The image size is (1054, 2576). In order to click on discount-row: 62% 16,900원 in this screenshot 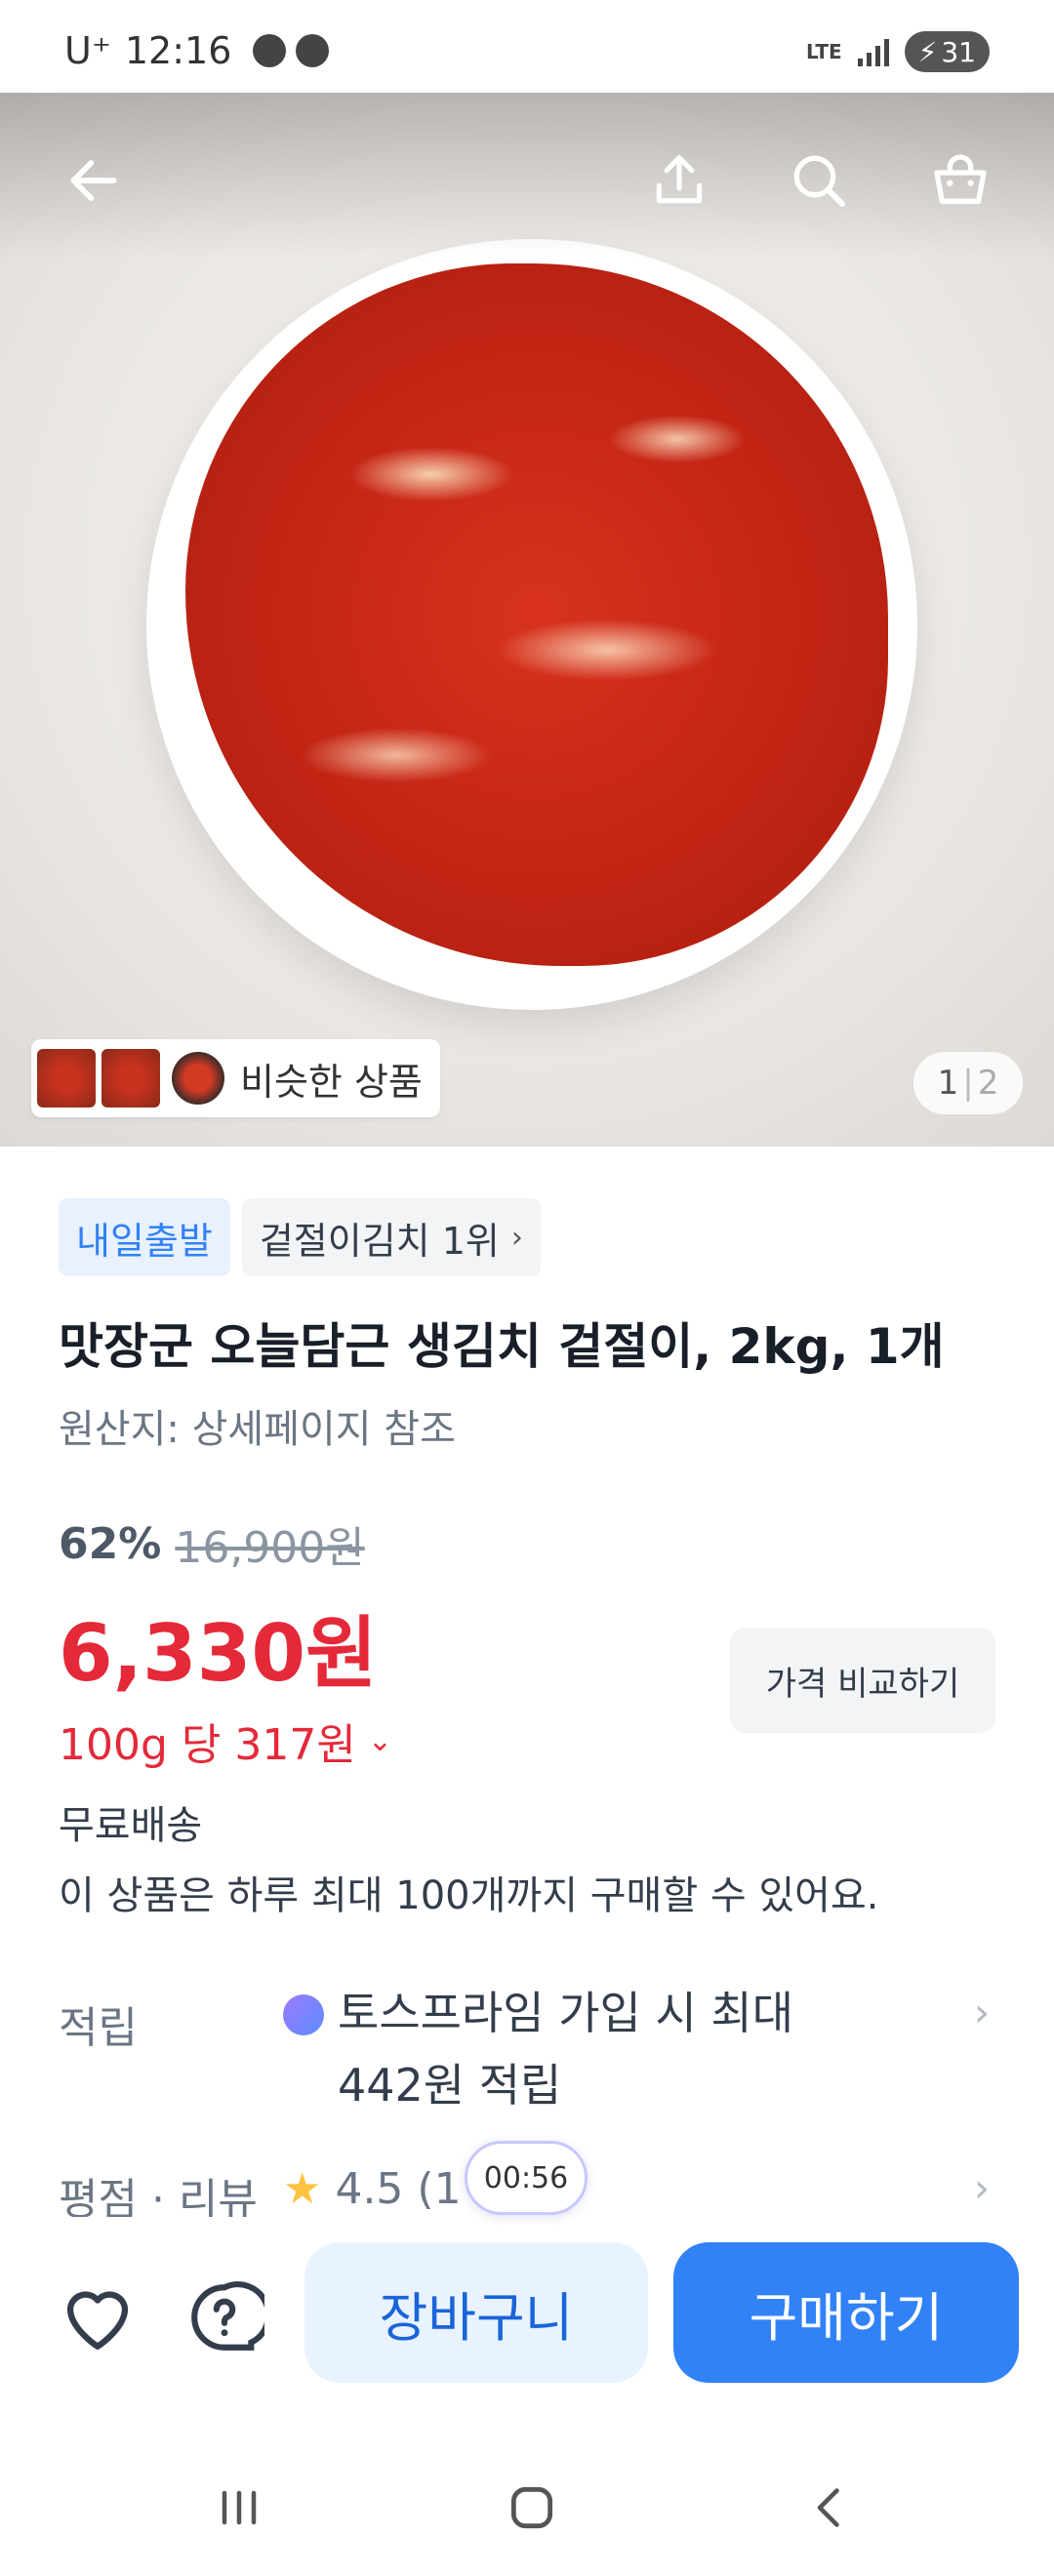, I will do `click(212, 1543)`.